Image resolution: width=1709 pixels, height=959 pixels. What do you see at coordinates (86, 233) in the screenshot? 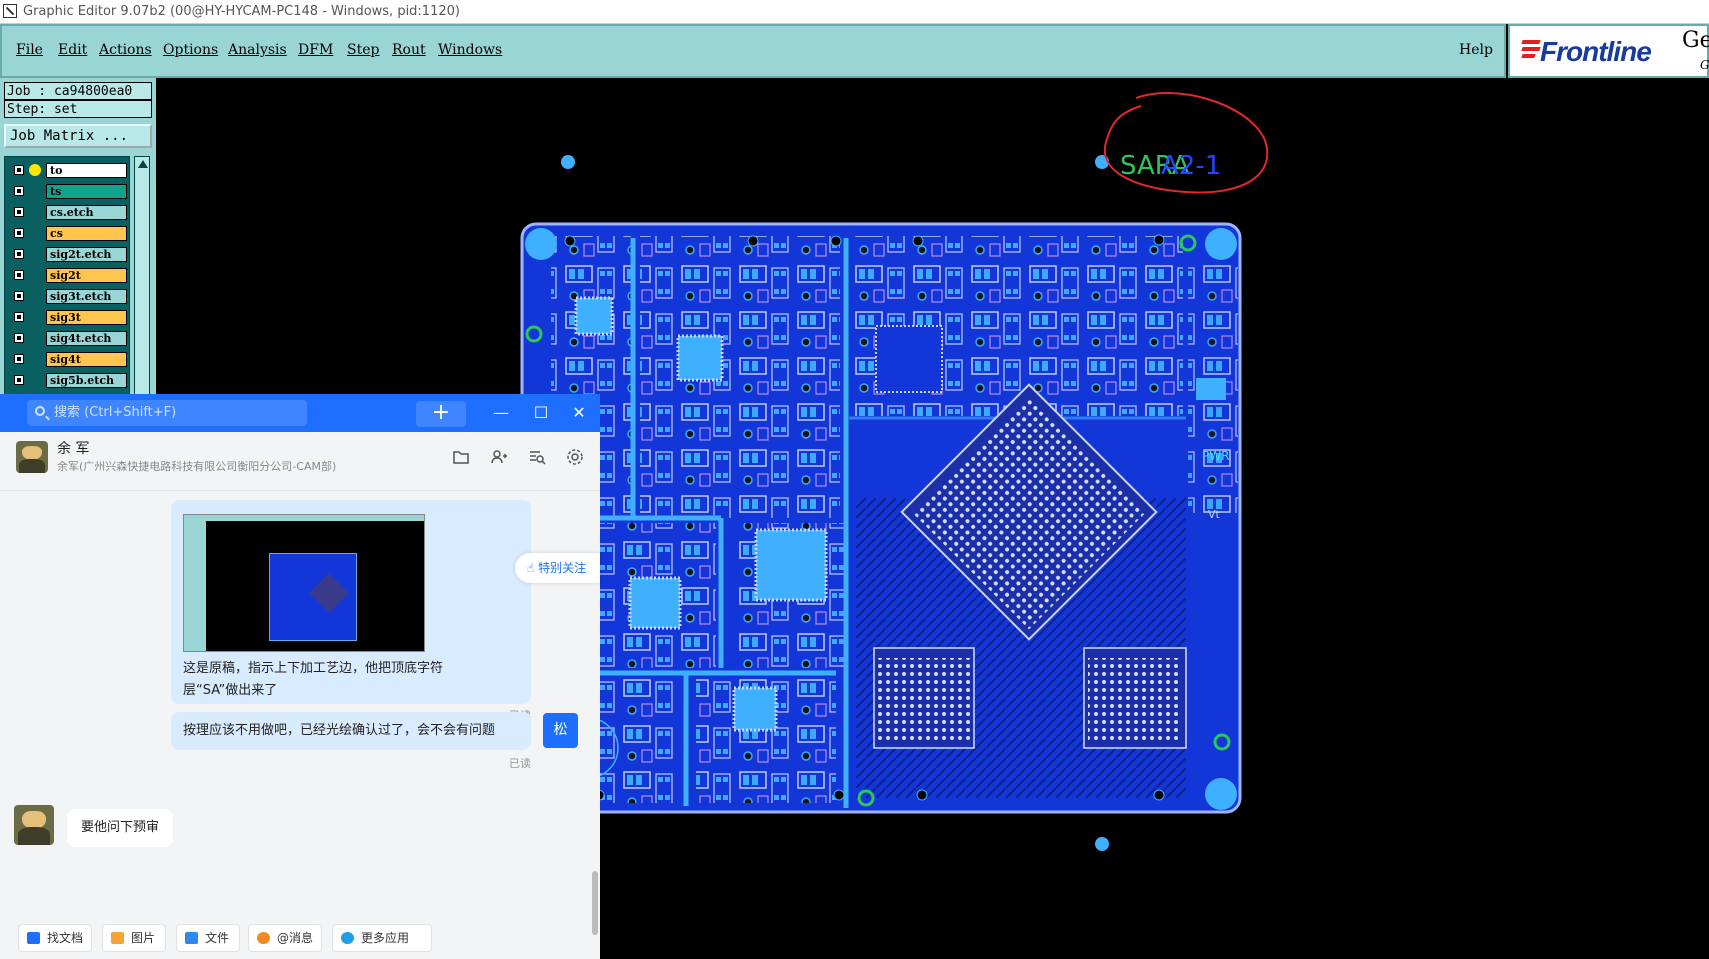
I see `layer-name: cs` at bounding box center [86, 233].